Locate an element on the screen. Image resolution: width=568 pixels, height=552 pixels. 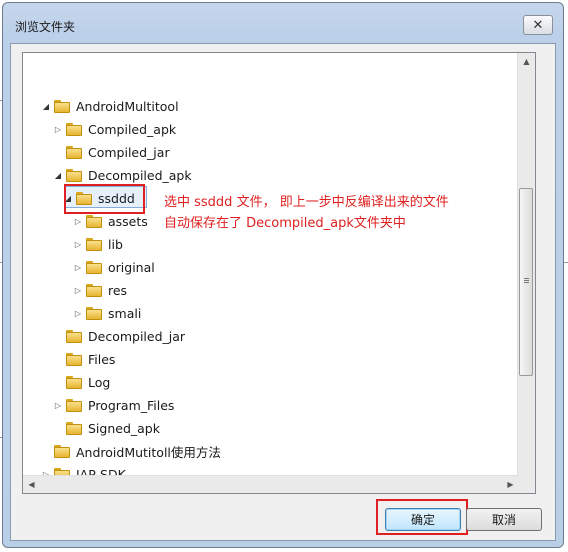
tree-item-label: Log is located at coordinates (99, 382).